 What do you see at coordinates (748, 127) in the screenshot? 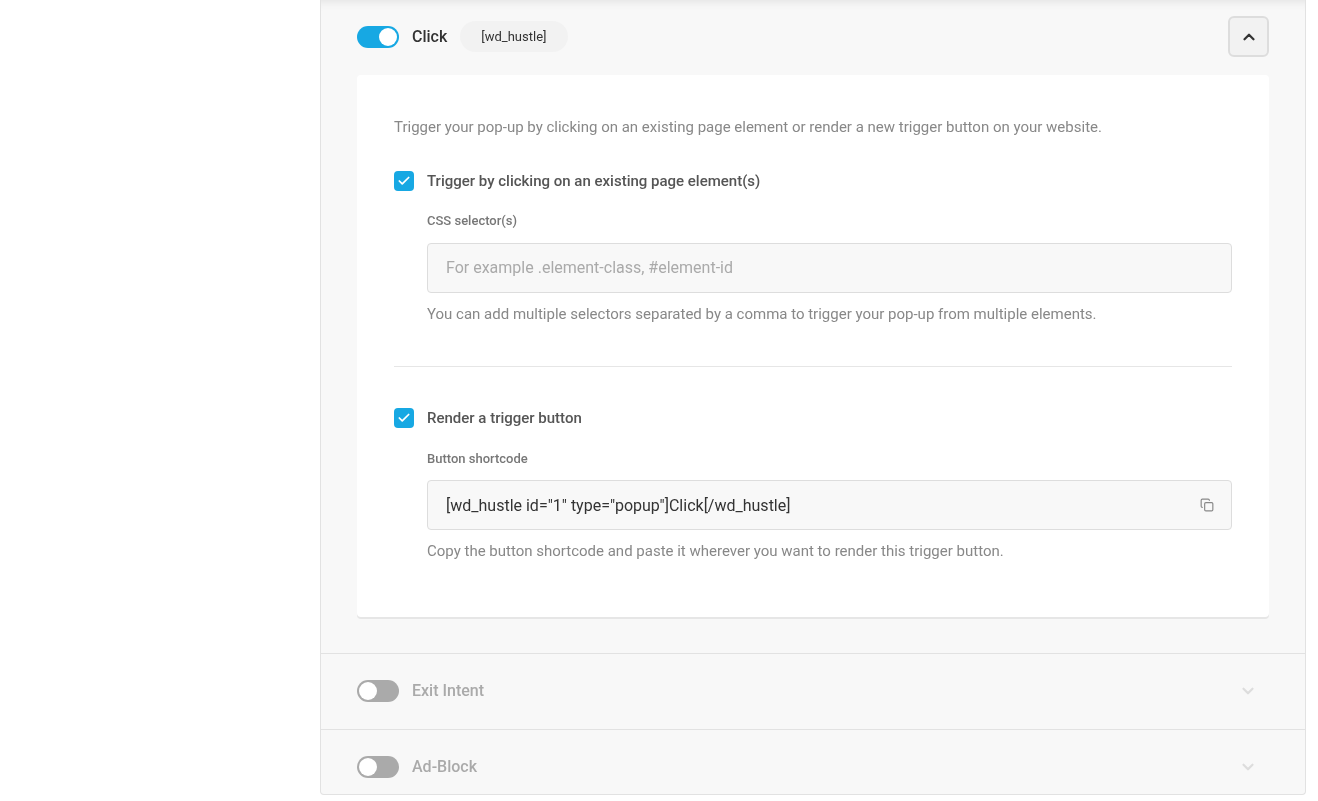
I see `description-text: Trigger your pop-up by clicking on an existing page element or render a new trigger button on your website.` at bounding box center [748, 127].